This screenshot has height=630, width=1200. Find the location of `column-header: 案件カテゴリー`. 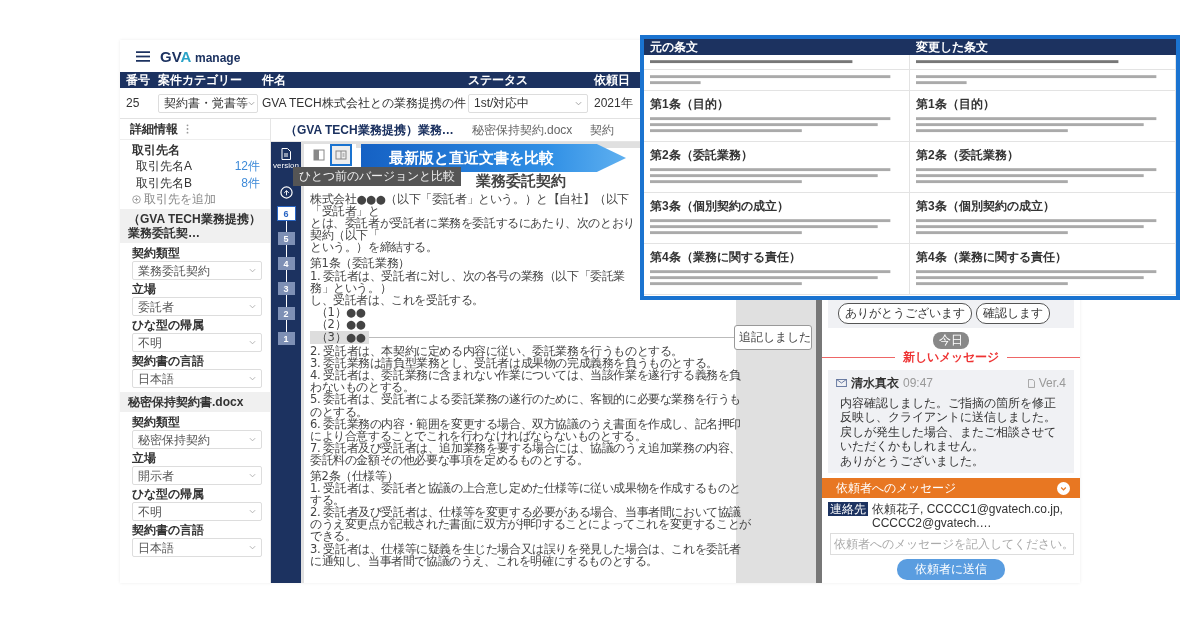

column-header: 案件カテゴリー is located at coordinates (200, 80).